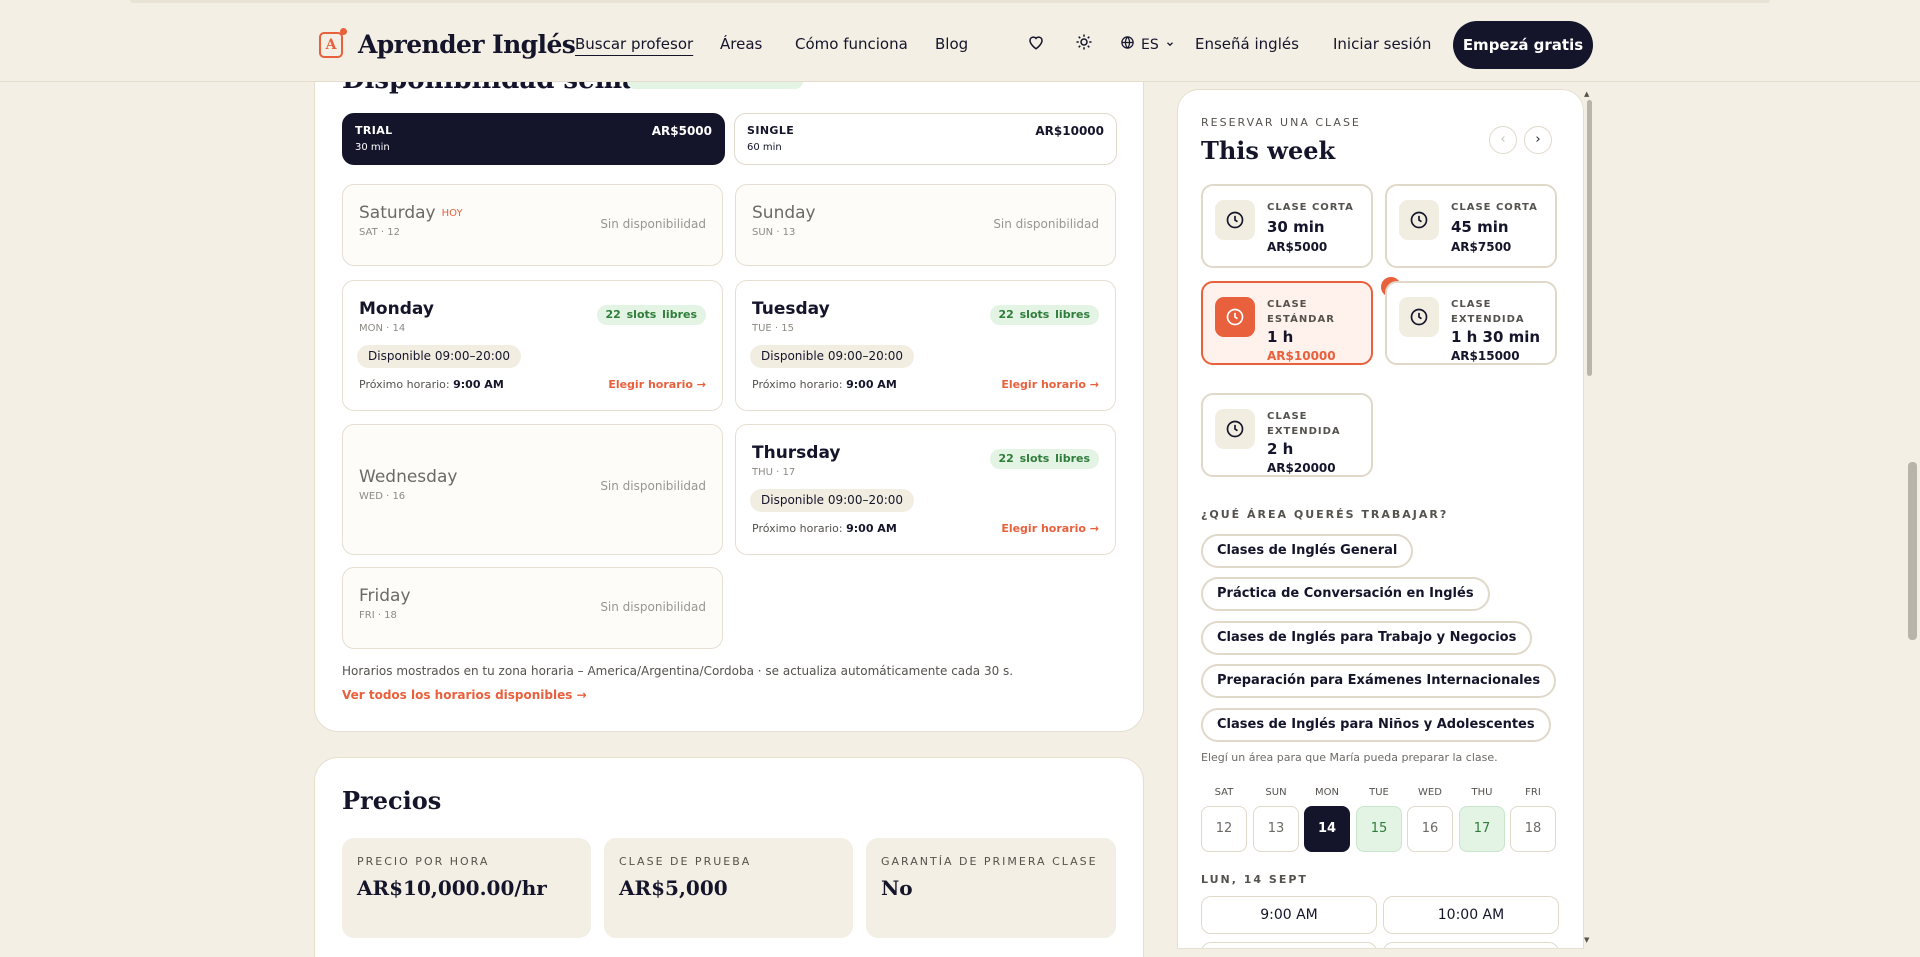  I want to click on duration-option-1-h-30-min: CLASE EXTENDIDA 1 h 30 min AR$15000, so click(1471, 323).